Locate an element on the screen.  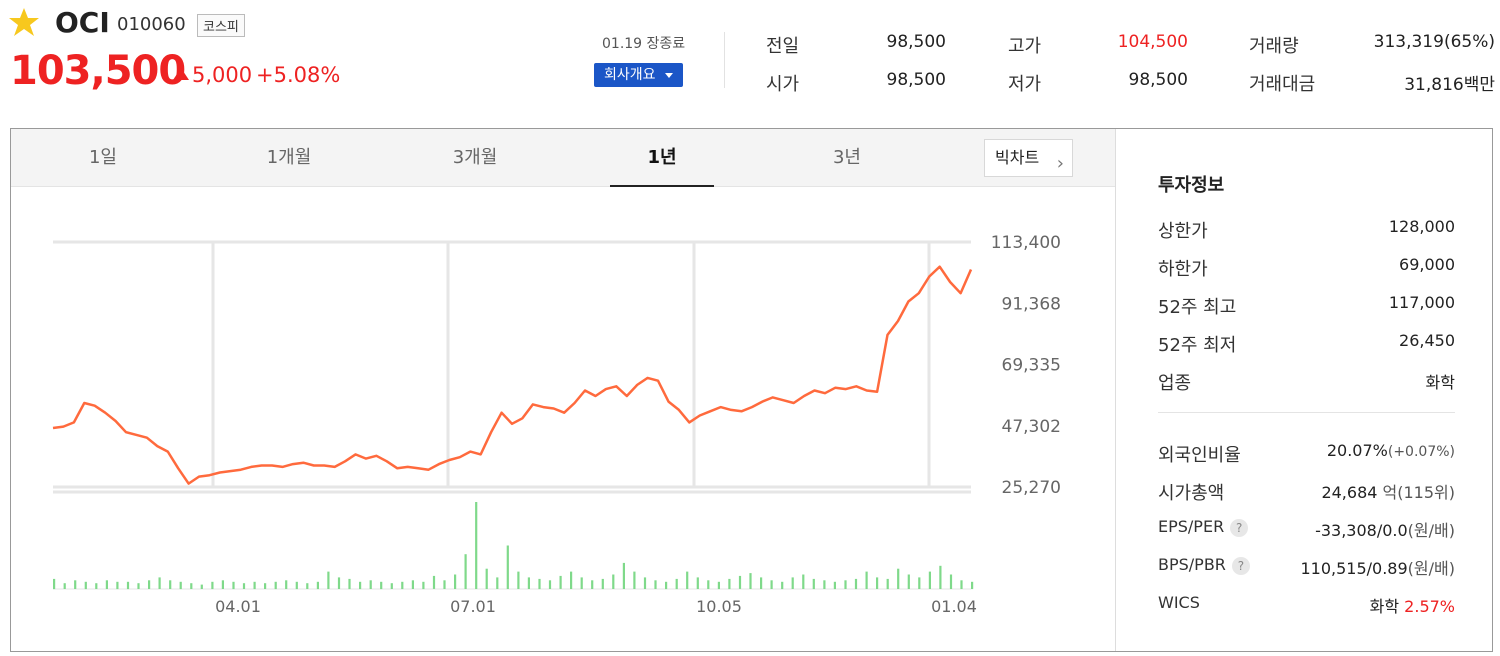
eps-per-unit: (원/배) is located at coordinates (1431, 530).